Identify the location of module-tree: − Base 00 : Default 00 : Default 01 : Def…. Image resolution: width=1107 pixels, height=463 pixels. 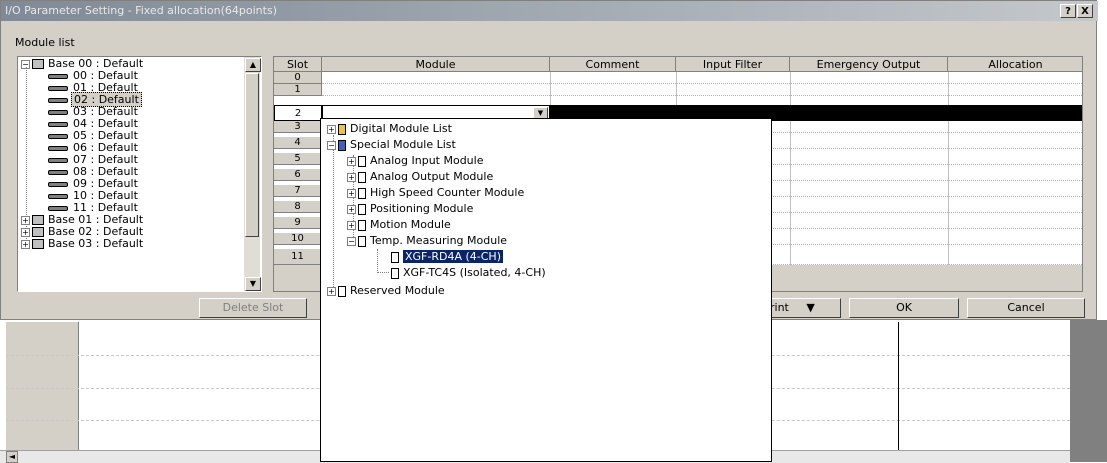
(139, 174).